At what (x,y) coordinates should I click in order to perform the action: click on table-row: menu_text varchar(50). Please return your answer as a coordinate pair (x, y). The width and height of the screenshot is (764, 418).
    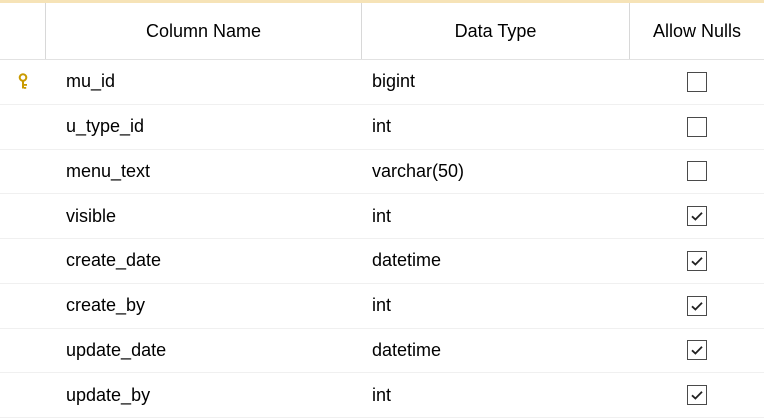
    Looking at the image, I should click on (382, 172).